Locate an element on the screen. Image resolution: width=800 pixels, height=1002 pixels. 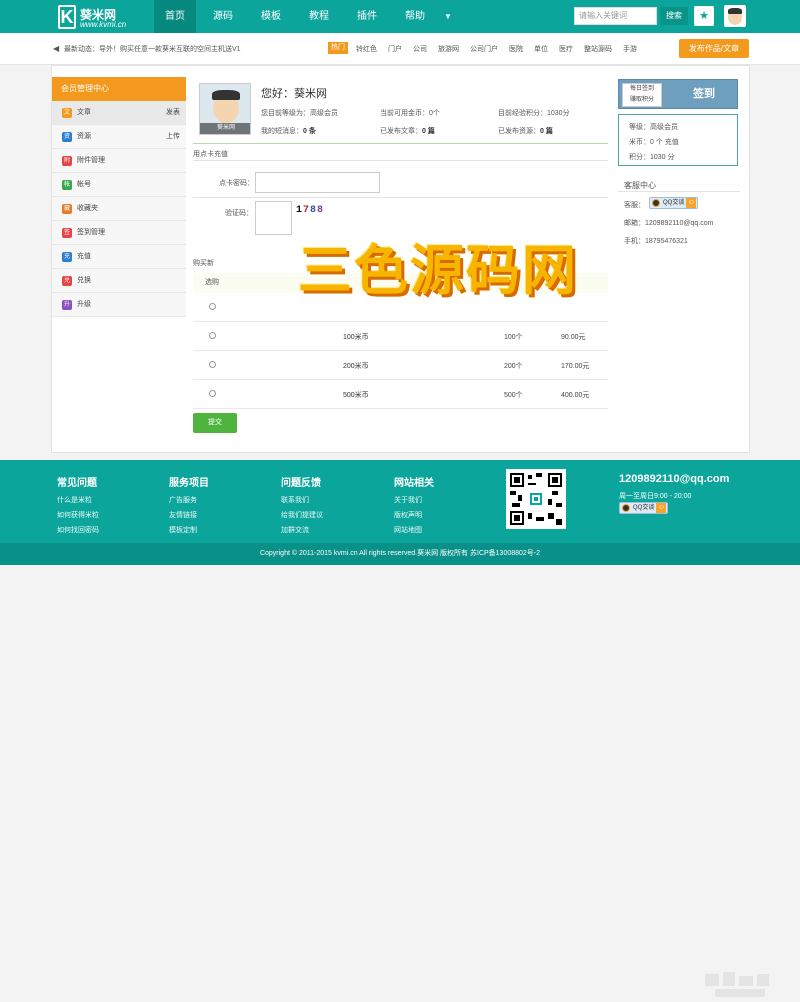
hot-tag: 手游 is located at coordinates (630, 49).